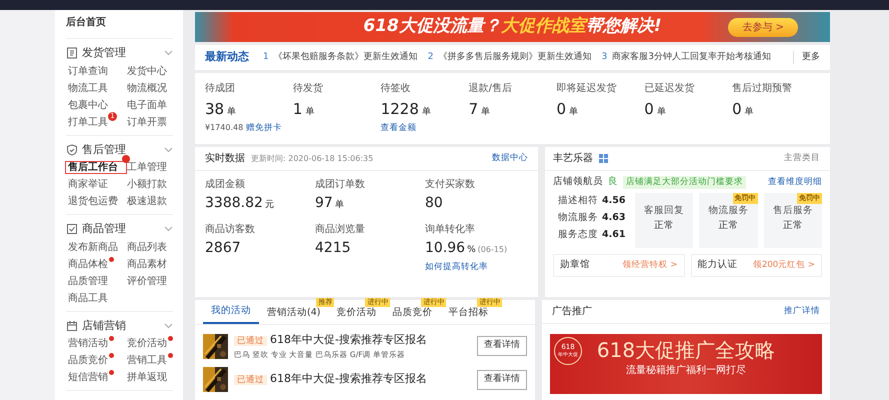  I want to click on sidebar-item: 退货包运费, so click(93, 201).